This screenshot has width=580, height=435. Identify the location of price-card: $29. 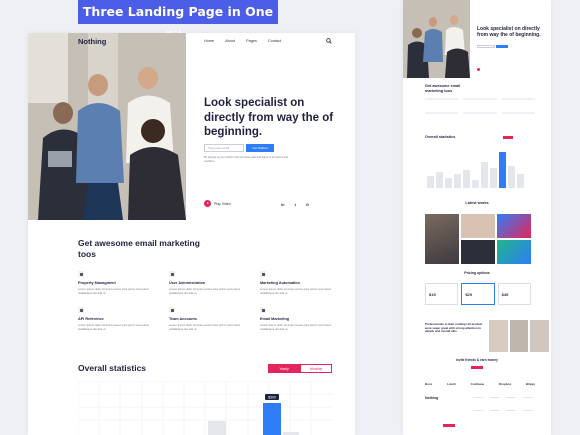
(478, 294).